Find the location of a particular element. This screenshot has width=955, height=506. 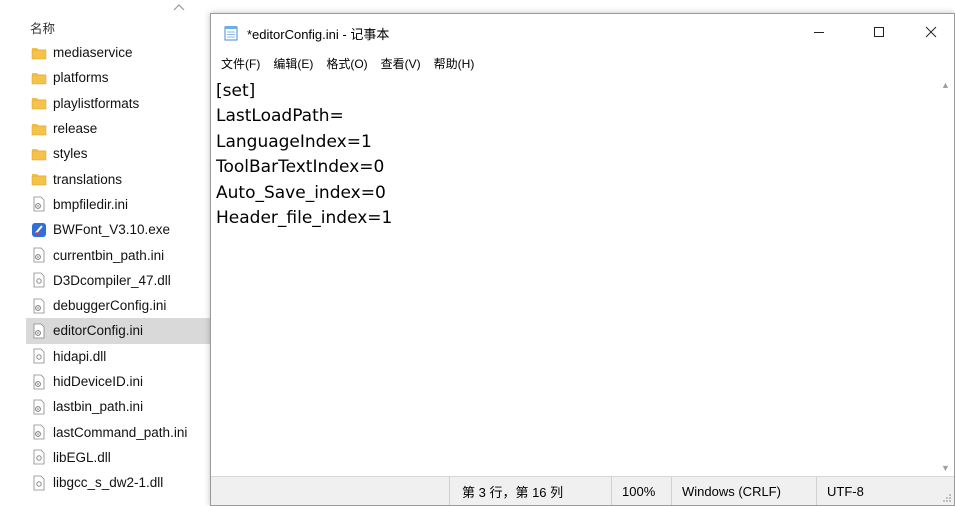

close-button is located at coordinates (931, 32).